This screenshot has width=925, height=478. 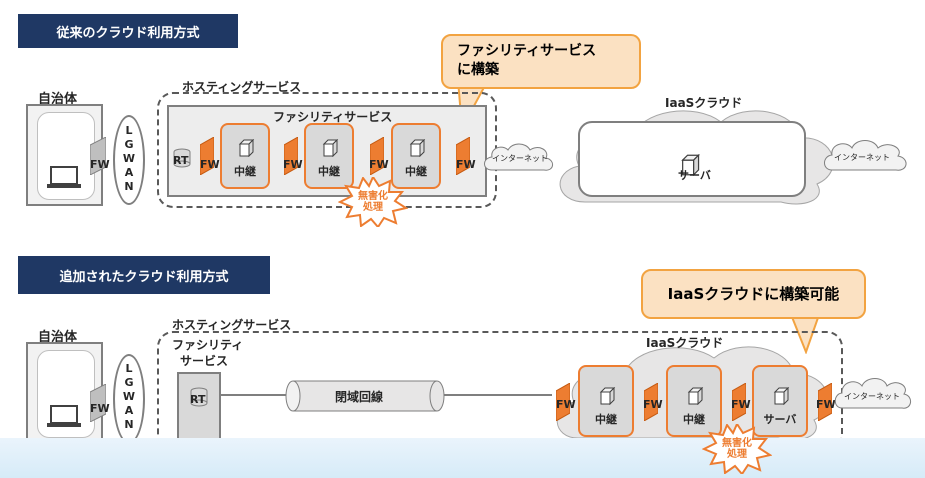 I want to click on callout-line1: ファシリティサービス, so click(x=527, y=51).